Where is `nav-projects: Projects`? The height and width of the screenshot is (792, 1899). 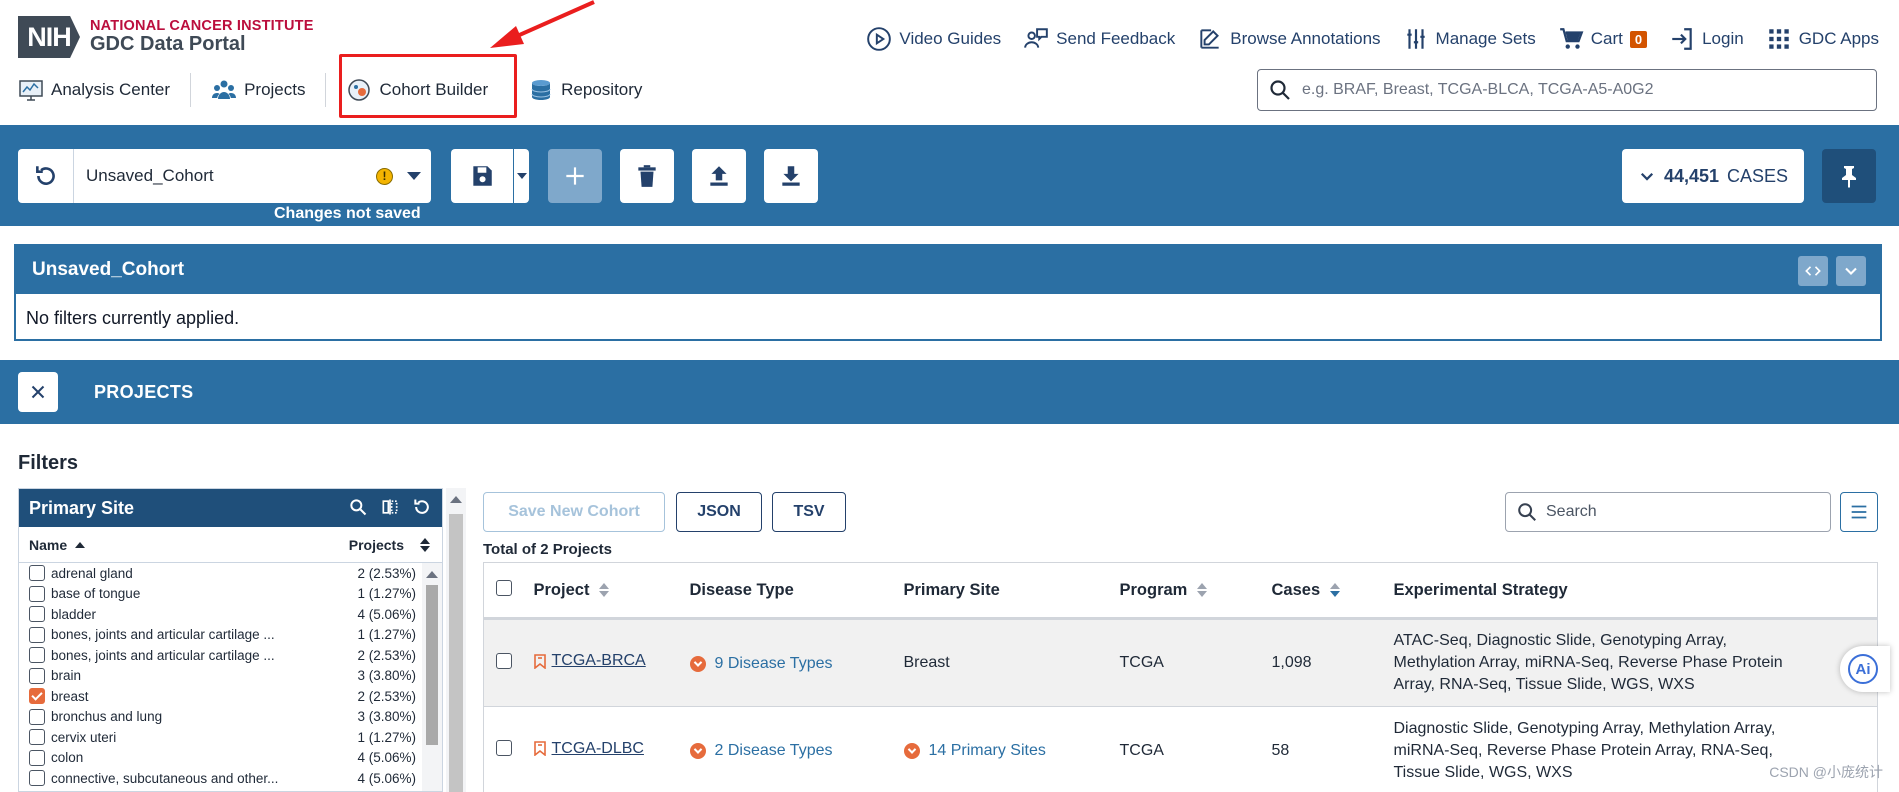 nav-projects: Projects is located at coordinates (258, 90).